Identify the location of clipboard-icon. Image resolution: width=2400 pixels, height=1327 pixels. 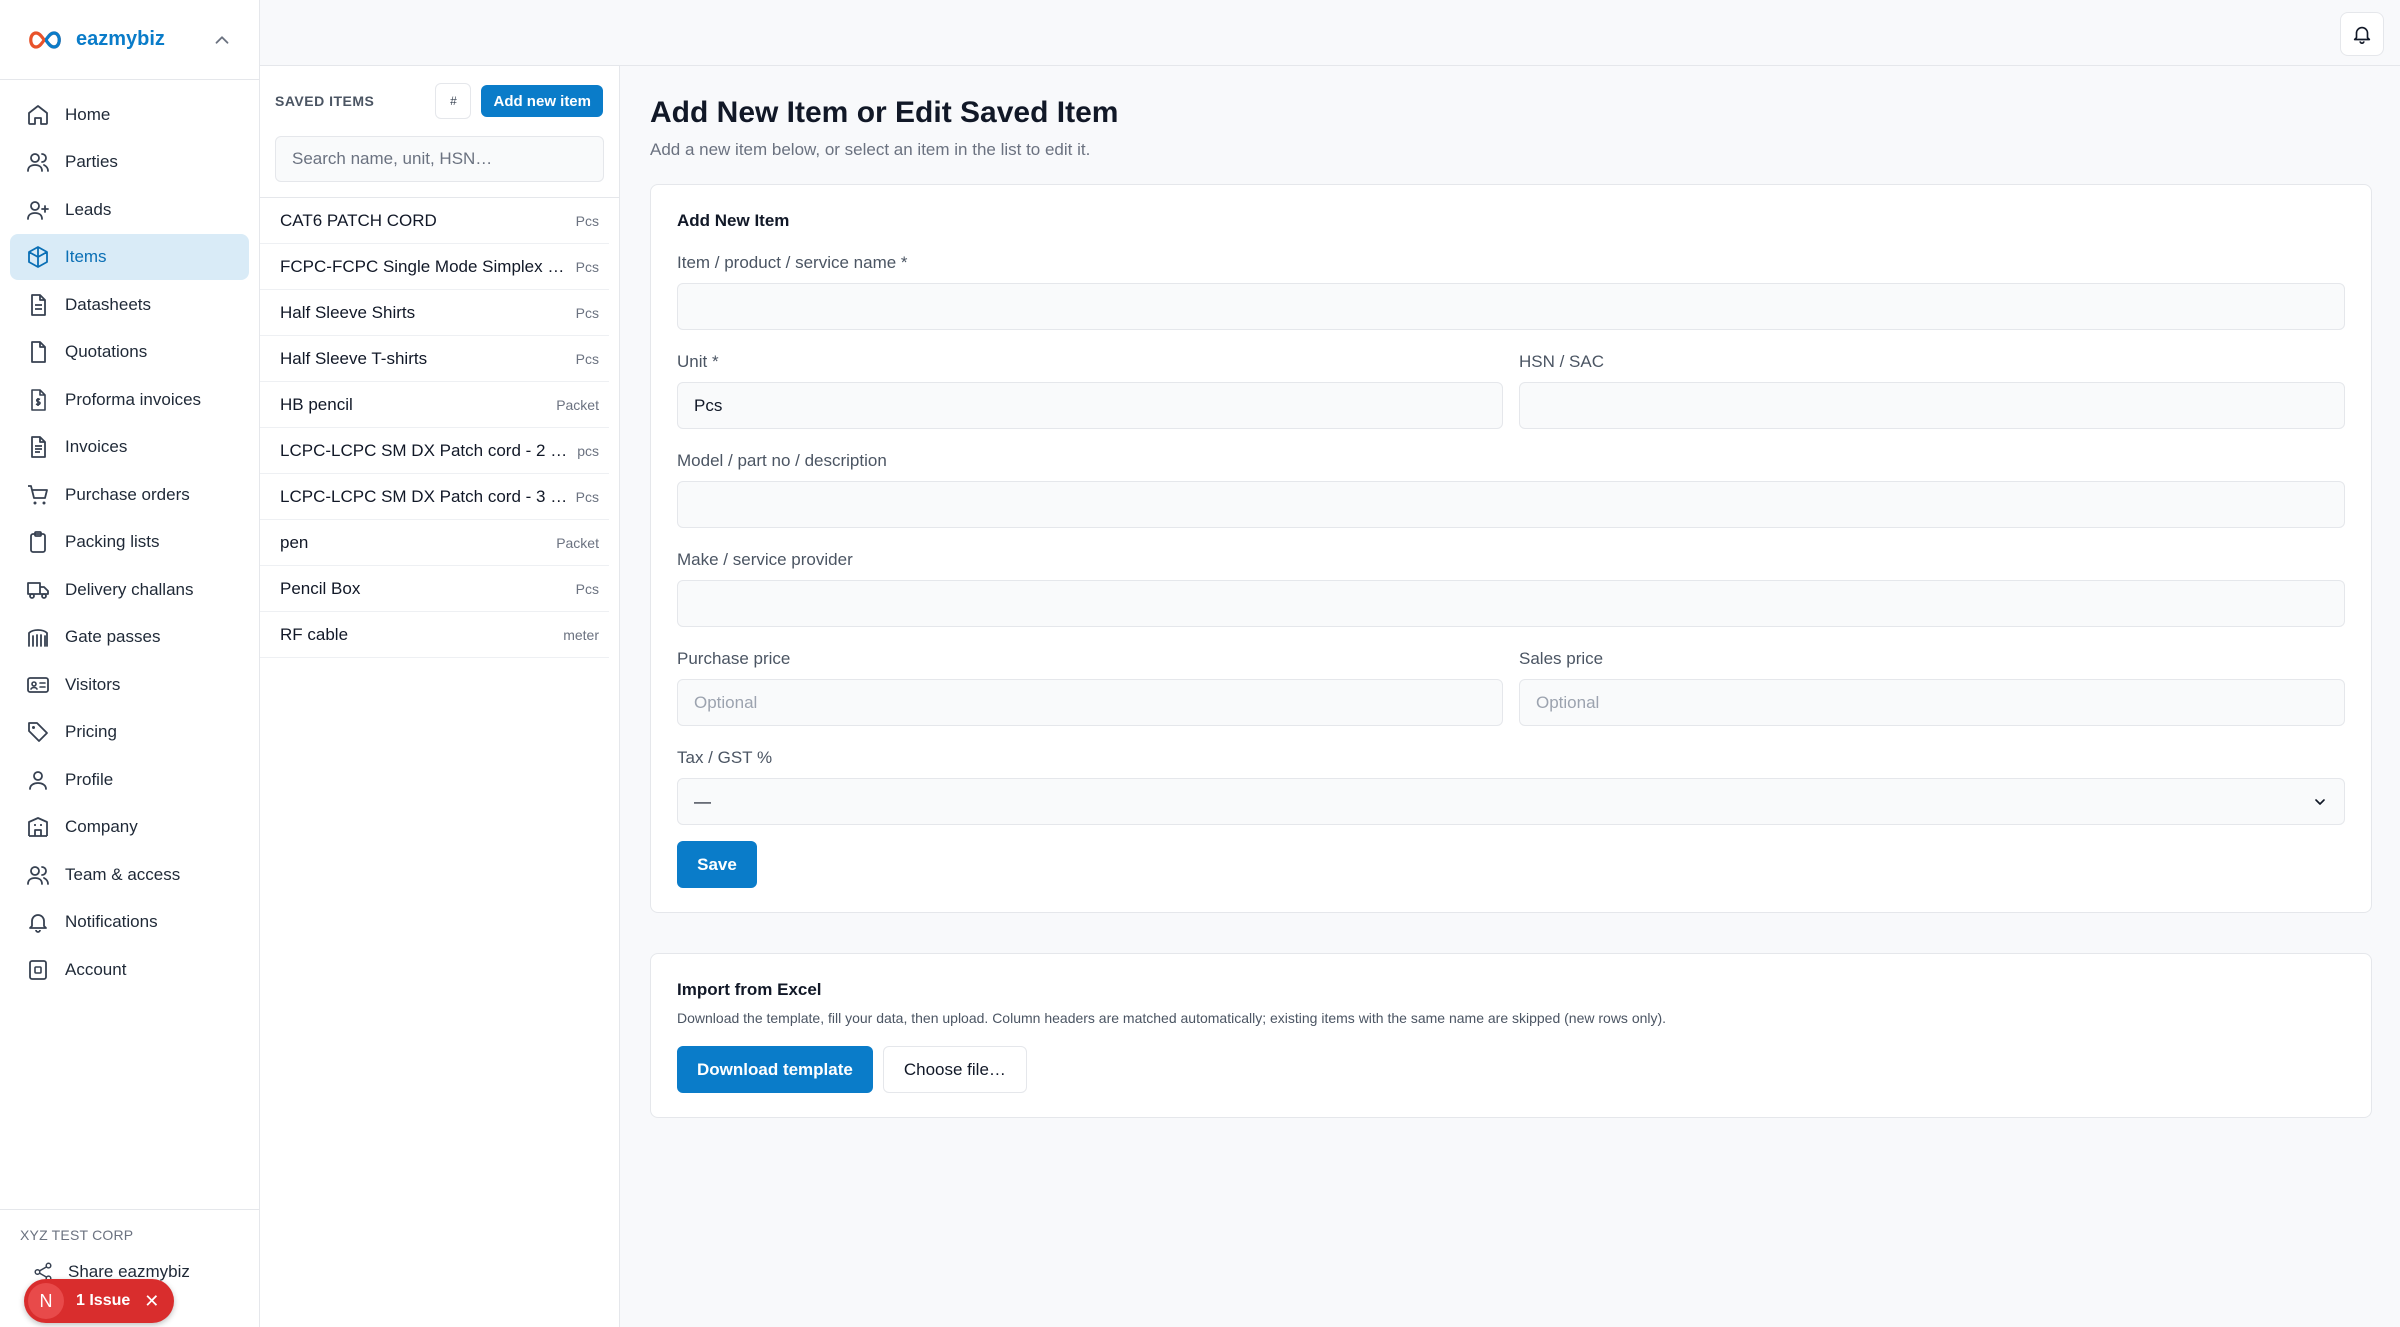
(38, 542).